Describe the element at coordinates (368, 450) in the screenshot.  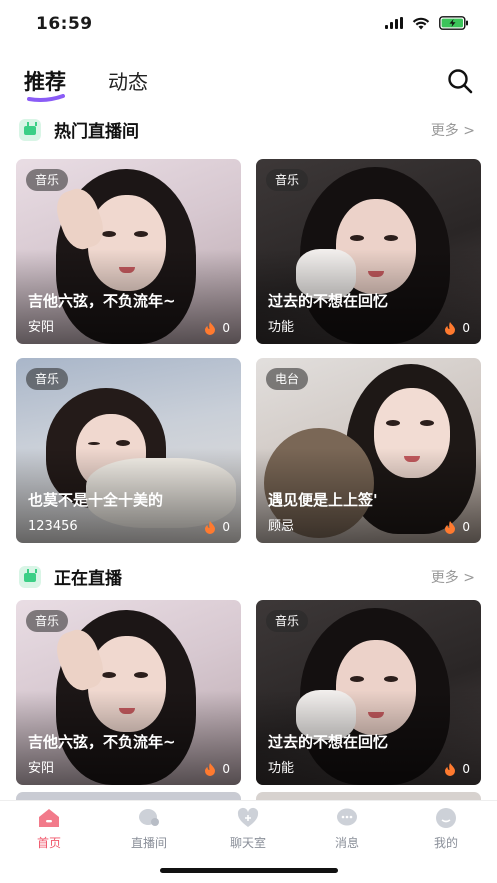
I see `live-card: 电台 遇见便是上上签' 顾忌 0` at that location.